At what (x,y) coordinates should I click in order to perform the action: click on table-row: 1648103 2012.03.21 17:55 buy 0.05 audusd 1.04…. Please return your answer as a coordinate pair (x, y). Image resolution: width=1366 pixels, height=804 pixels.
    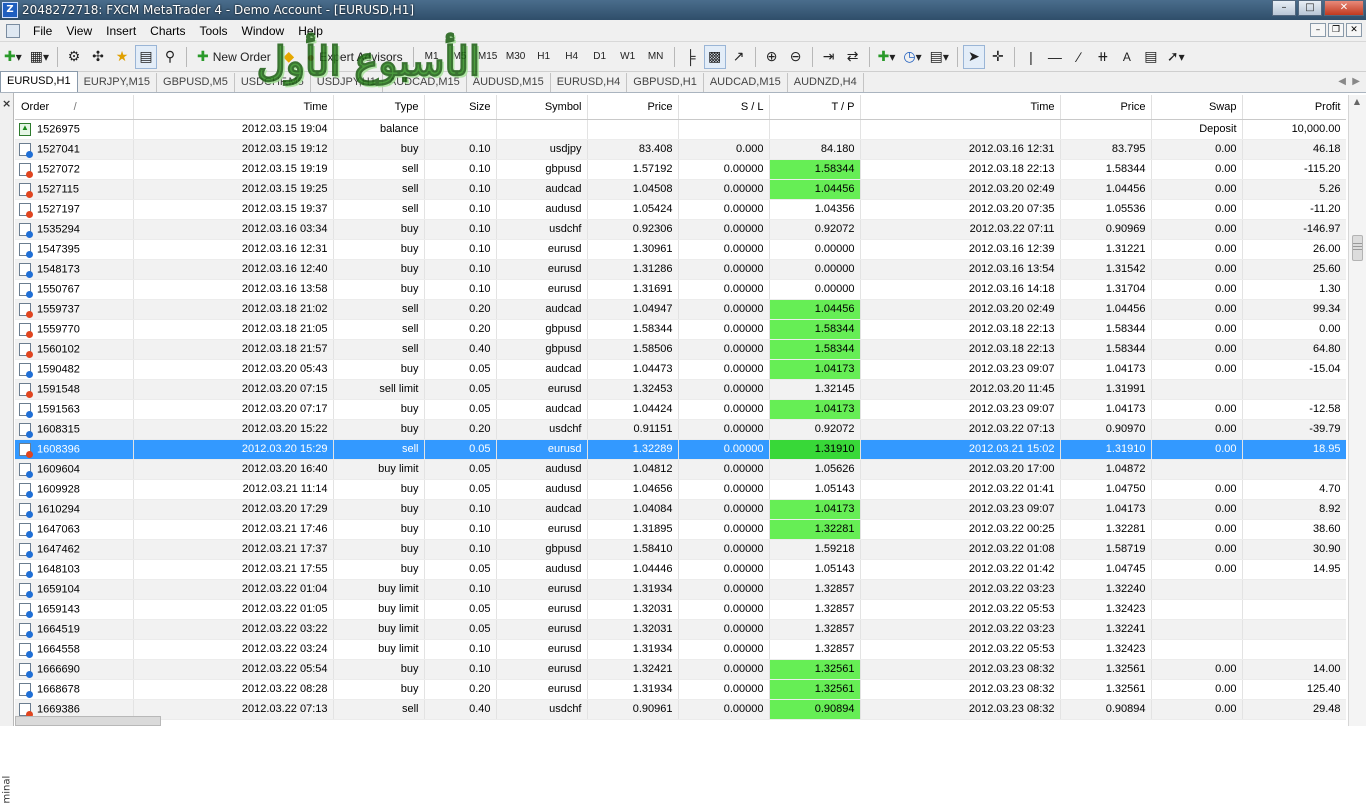
    Looking at the image, I should click on (680, 569).